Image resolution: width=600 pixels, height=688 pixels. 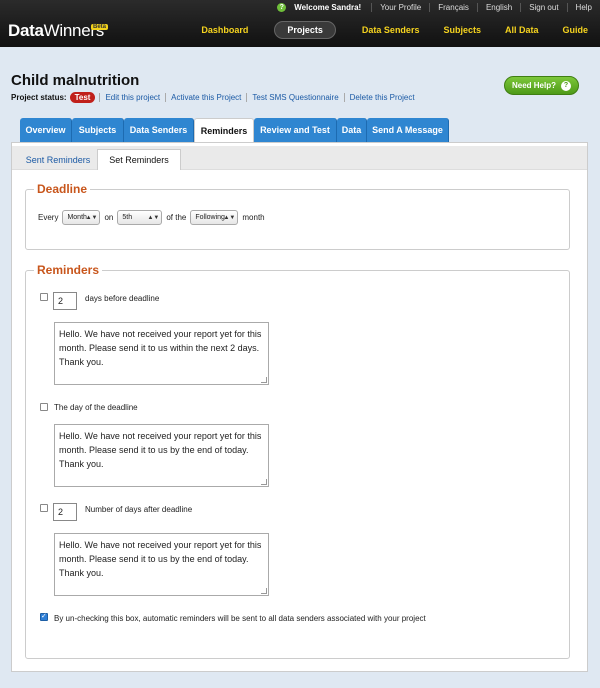 What do you see at coordinates (68, 270) in the screenshot?
I see `reminders-legend: Reminders` at bounding box center [68, 270].